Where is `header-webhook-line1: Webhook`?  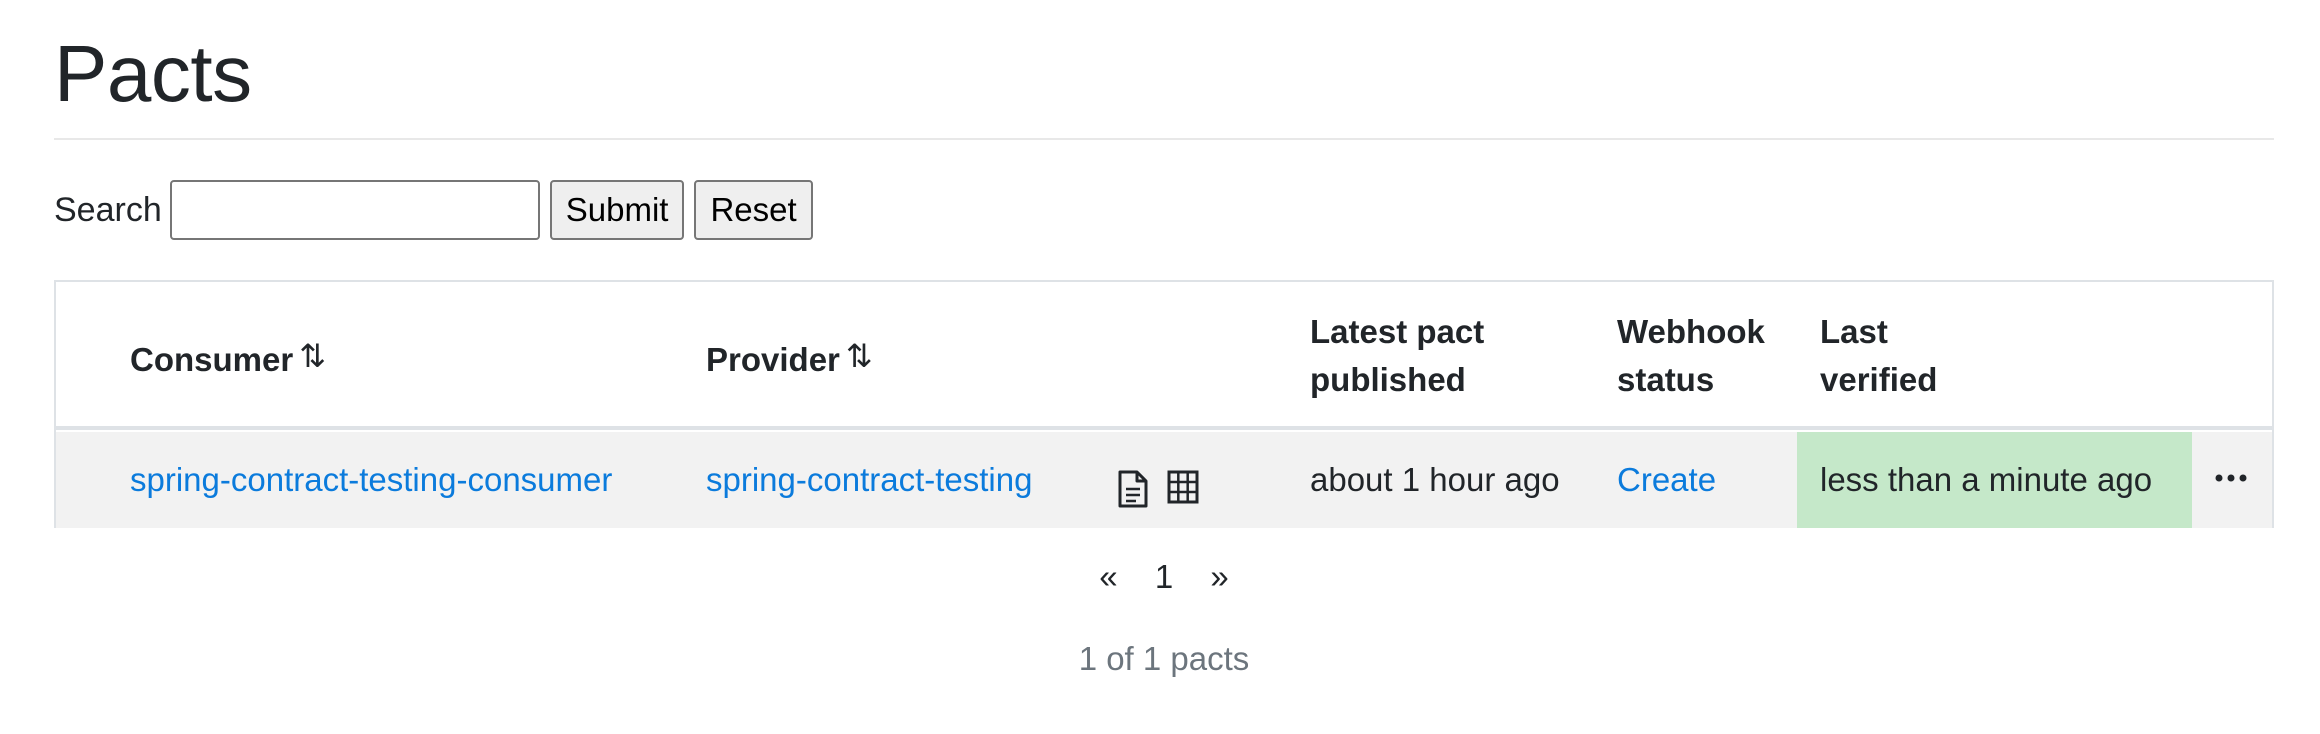 header-webhook-line1: Webhook is located at coordinates (1691, 331).